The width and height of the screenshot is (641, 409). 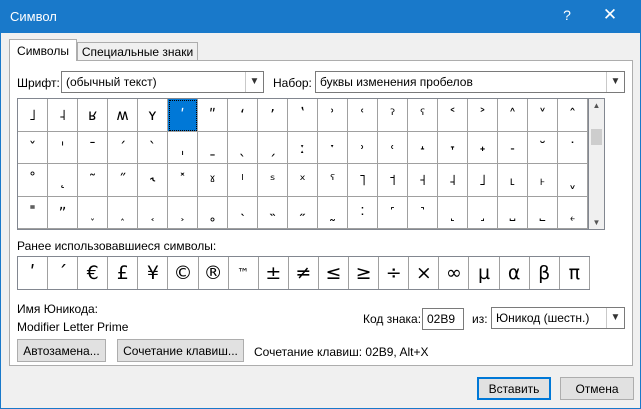 I want to click on symbol-cell: ˽, so click(x=513, y=212).